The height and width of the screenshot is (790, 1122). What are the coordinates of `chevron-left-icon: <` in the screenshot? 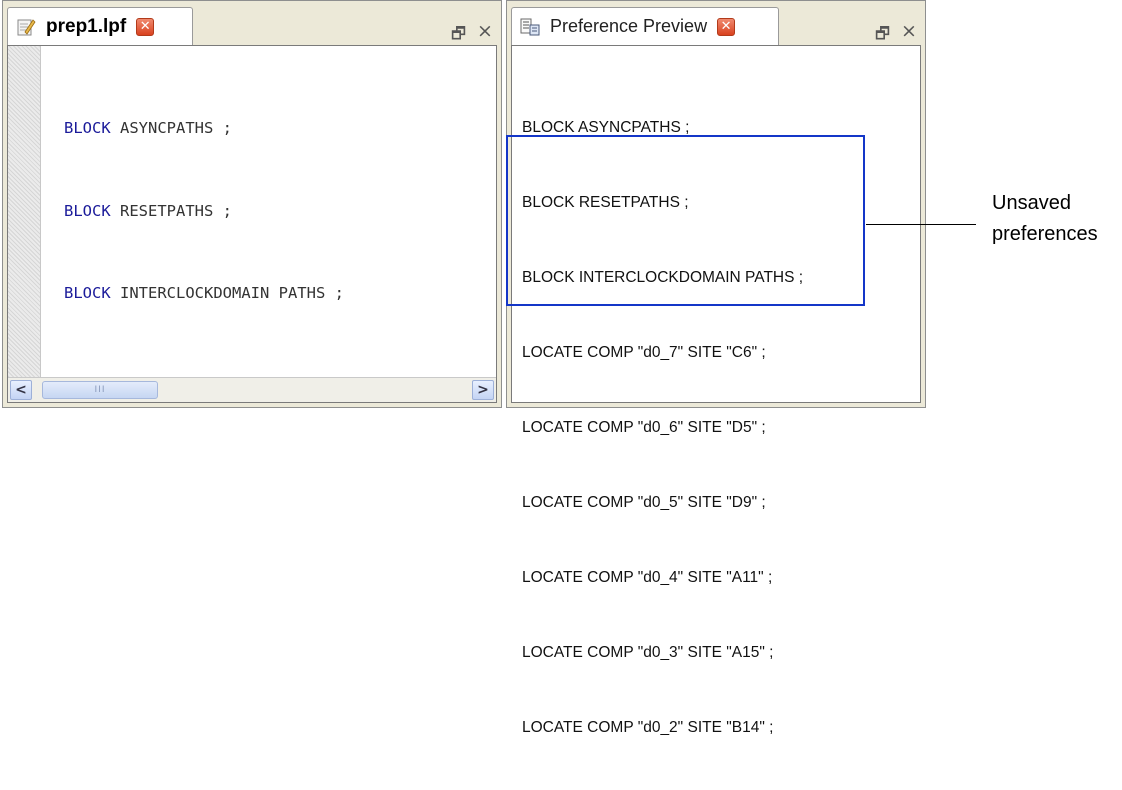 It's located at (21, 390).